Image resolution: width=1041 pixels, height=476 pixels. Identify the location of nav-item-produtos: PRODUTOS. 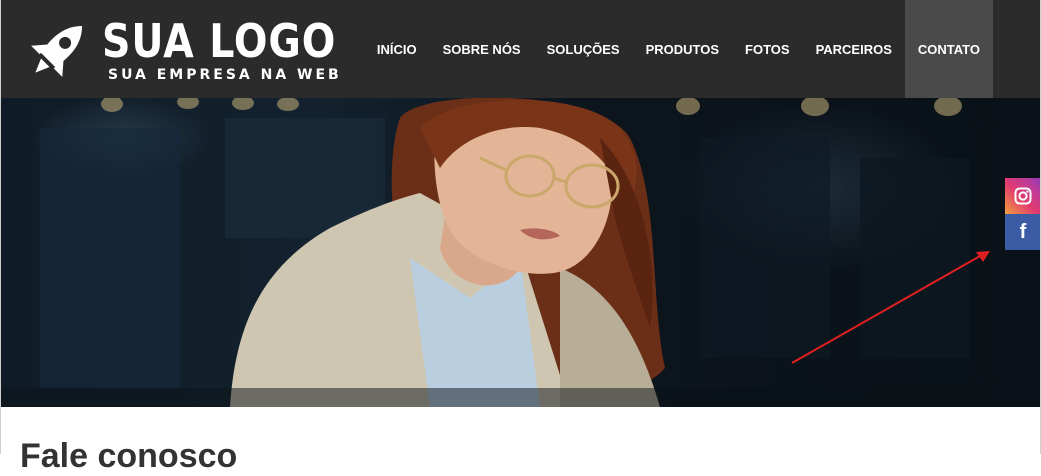
(682, 49).